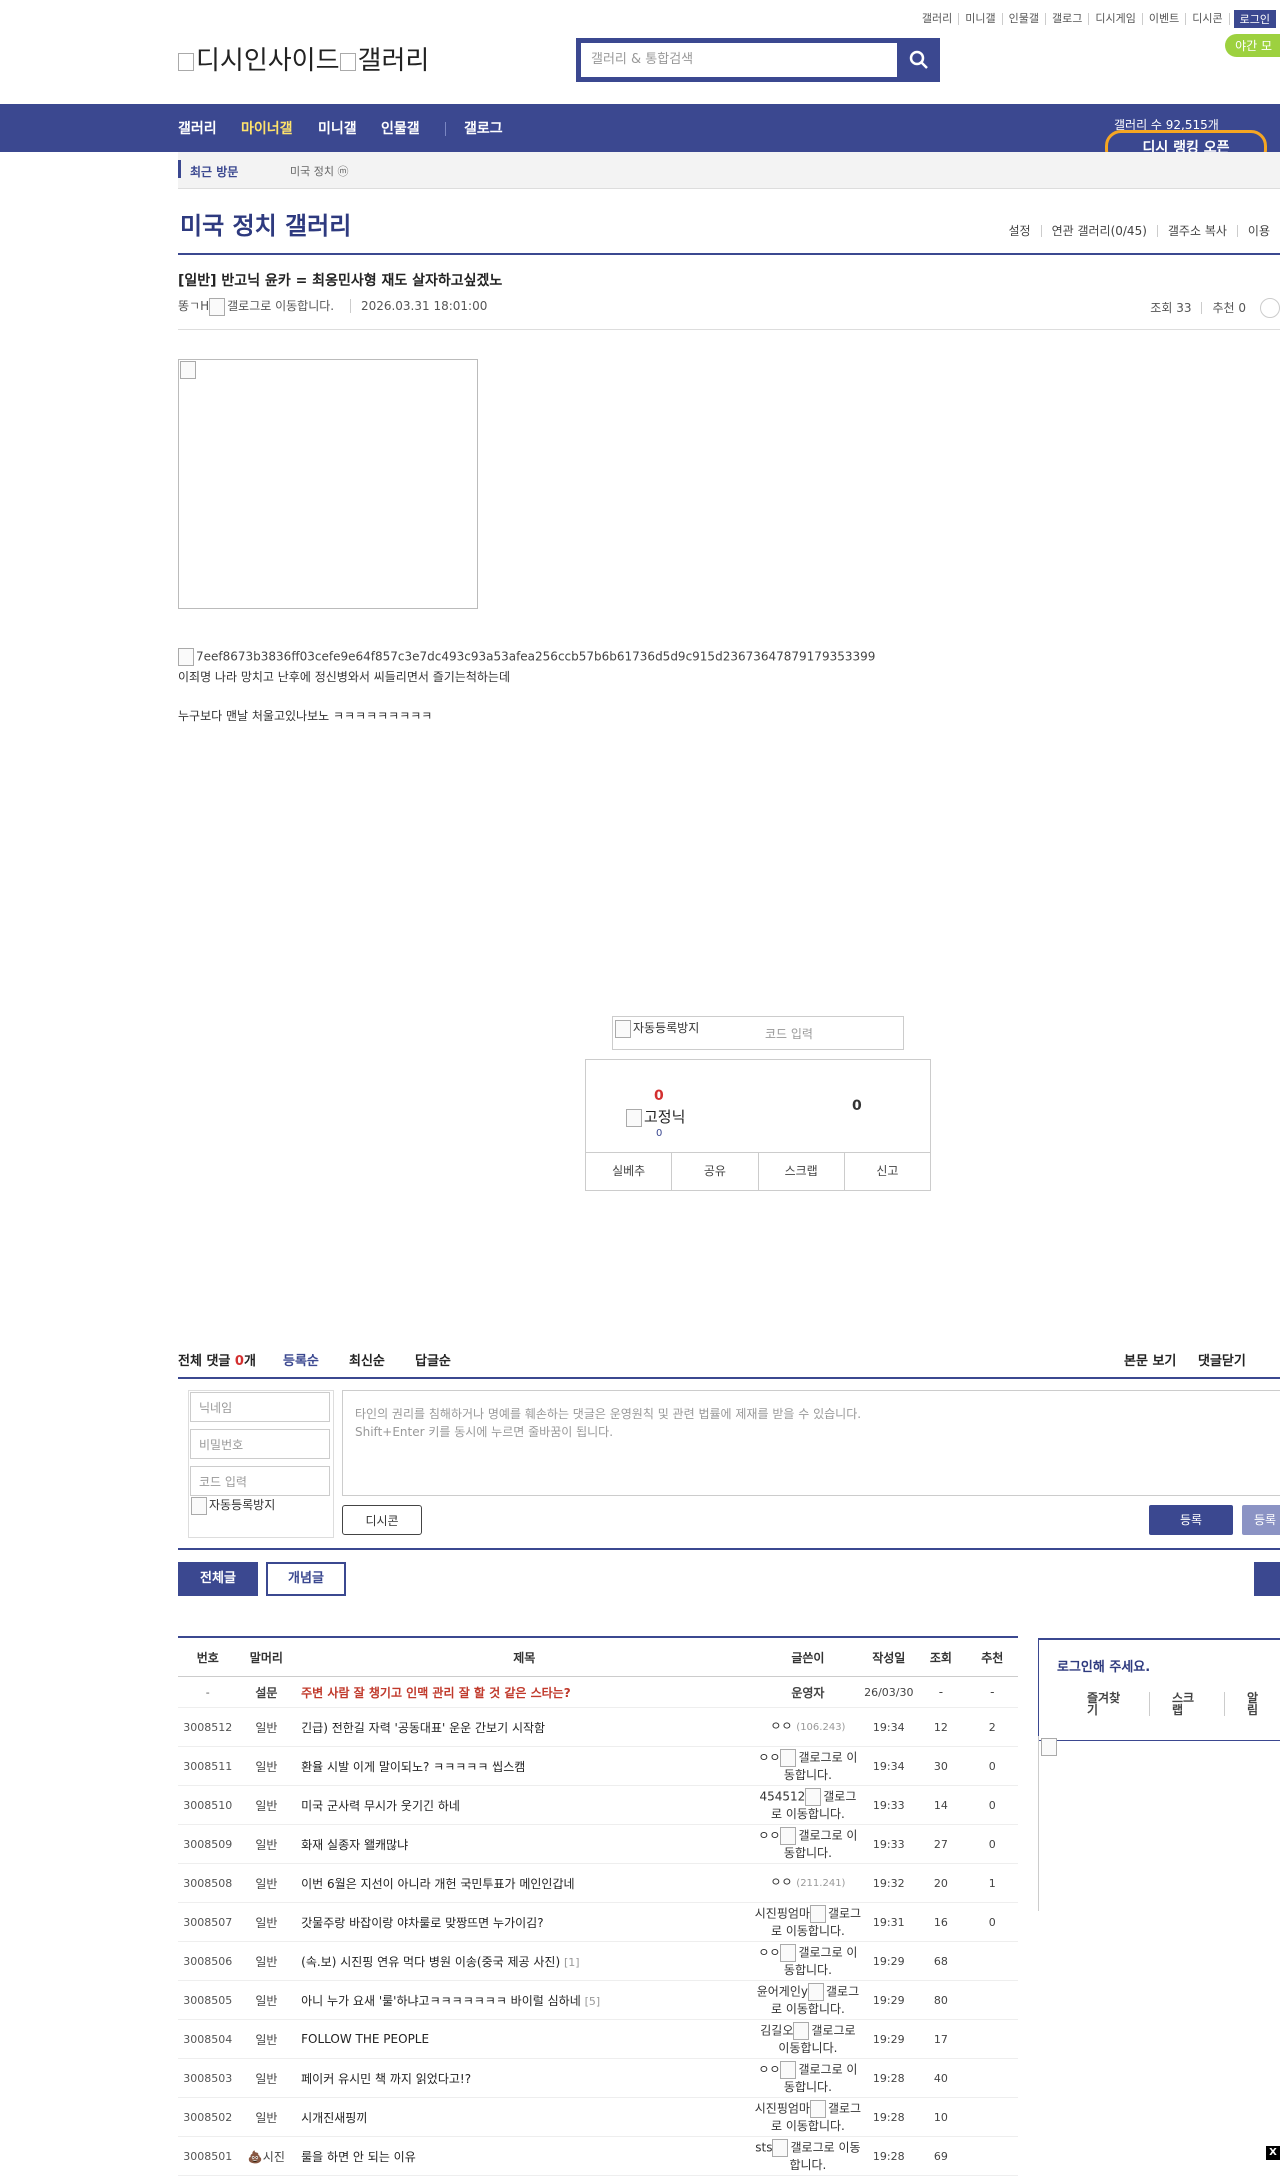 The height and width of the screenshot is (2176, 1280). I want to click on comment-circle-icon, so click(1270, 308).